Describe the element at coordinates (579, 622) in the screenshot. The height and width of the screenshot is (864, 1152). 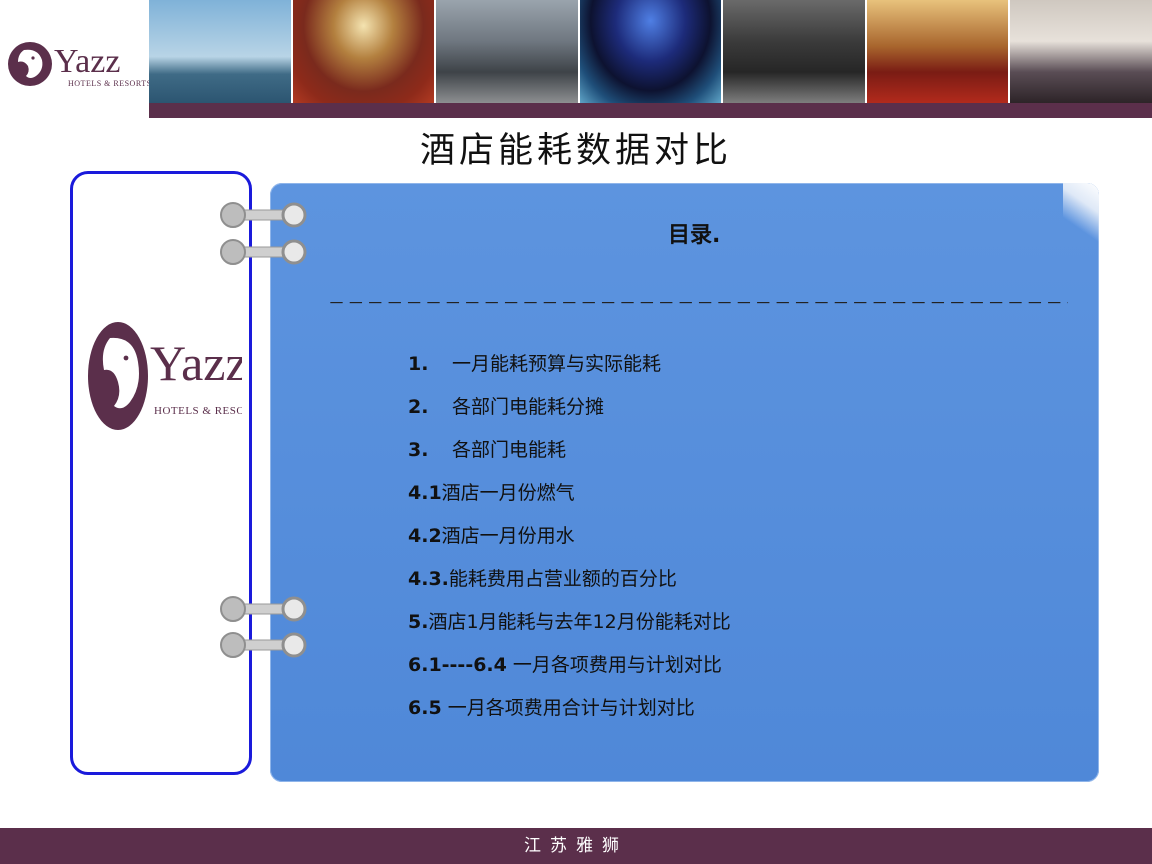
I see `toc-item-label: 酒店1月能耗与去年12月份能耗对比` at that location.